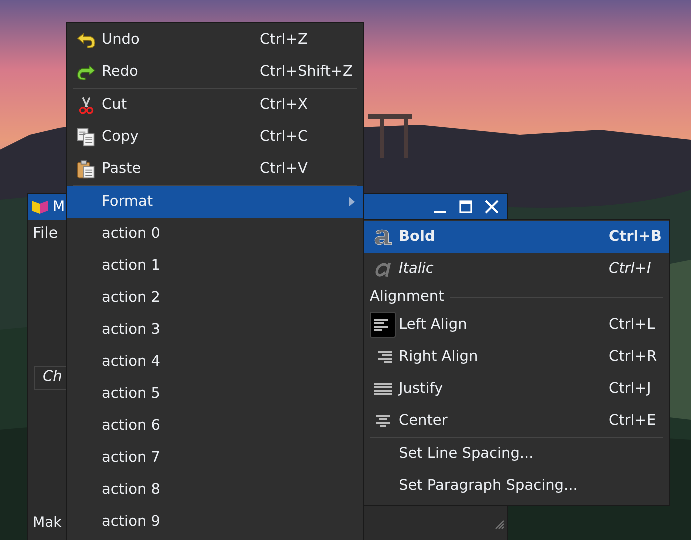 This screenshot has height=540, width=691. Describe the element at coordinates (47, 523) in the screenshot. I see `footer-label: Mak` at that location.